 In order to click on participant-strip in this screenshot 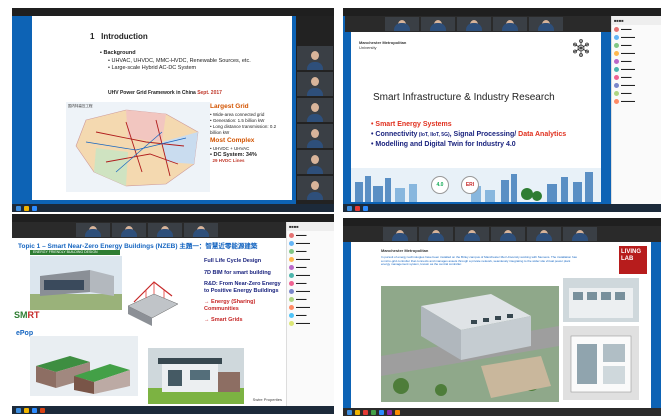, I will do `click(315, 114)`.